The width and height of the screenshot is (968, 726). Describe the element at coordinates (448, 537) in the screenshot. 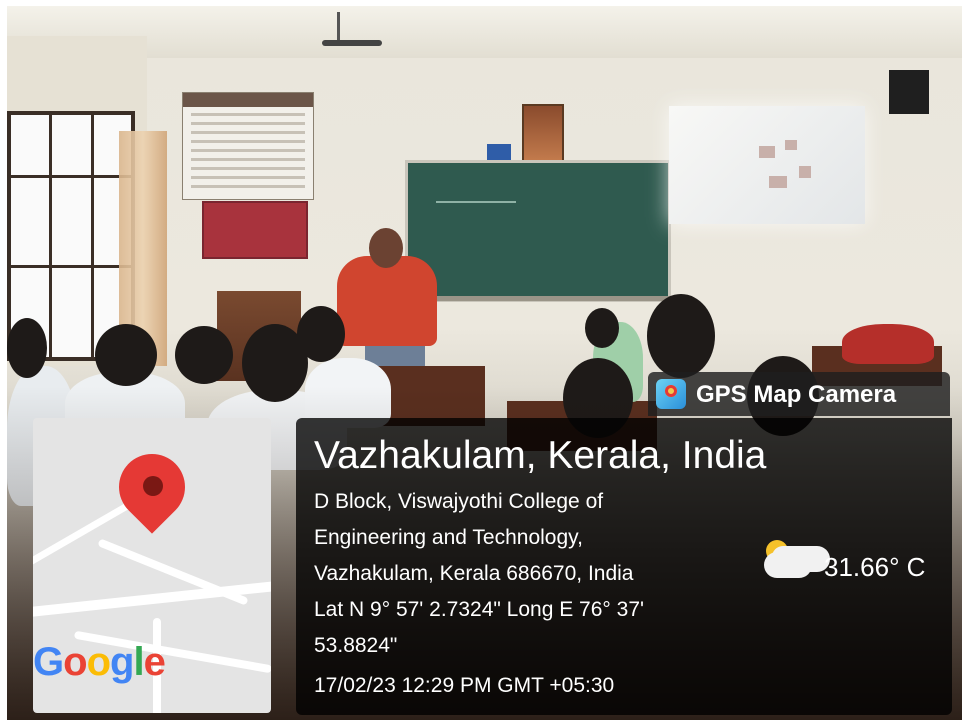

I see `address-line-2: Engineering and Technology,` at that location.